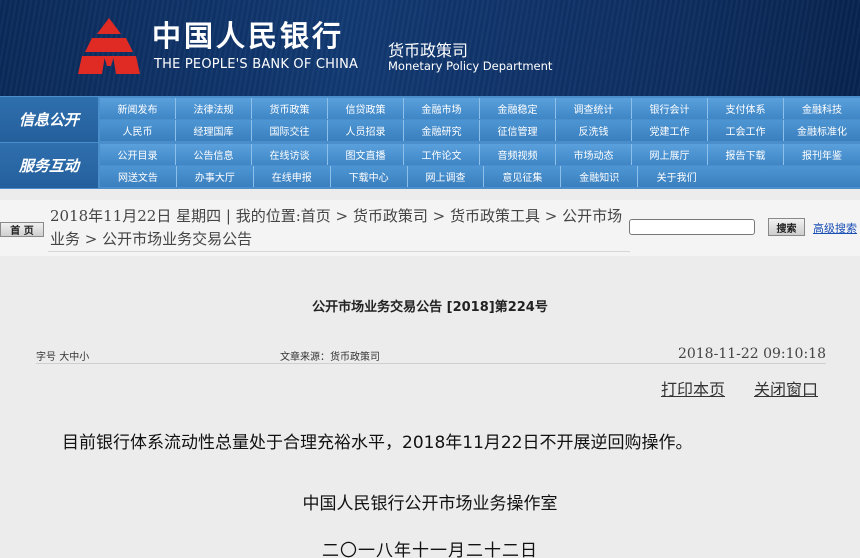 This screenshot has height=558, width=860. Describe the element at coordinates (670, 154) in the screenshot. I see `nav-item: 网上展厅` at that location.